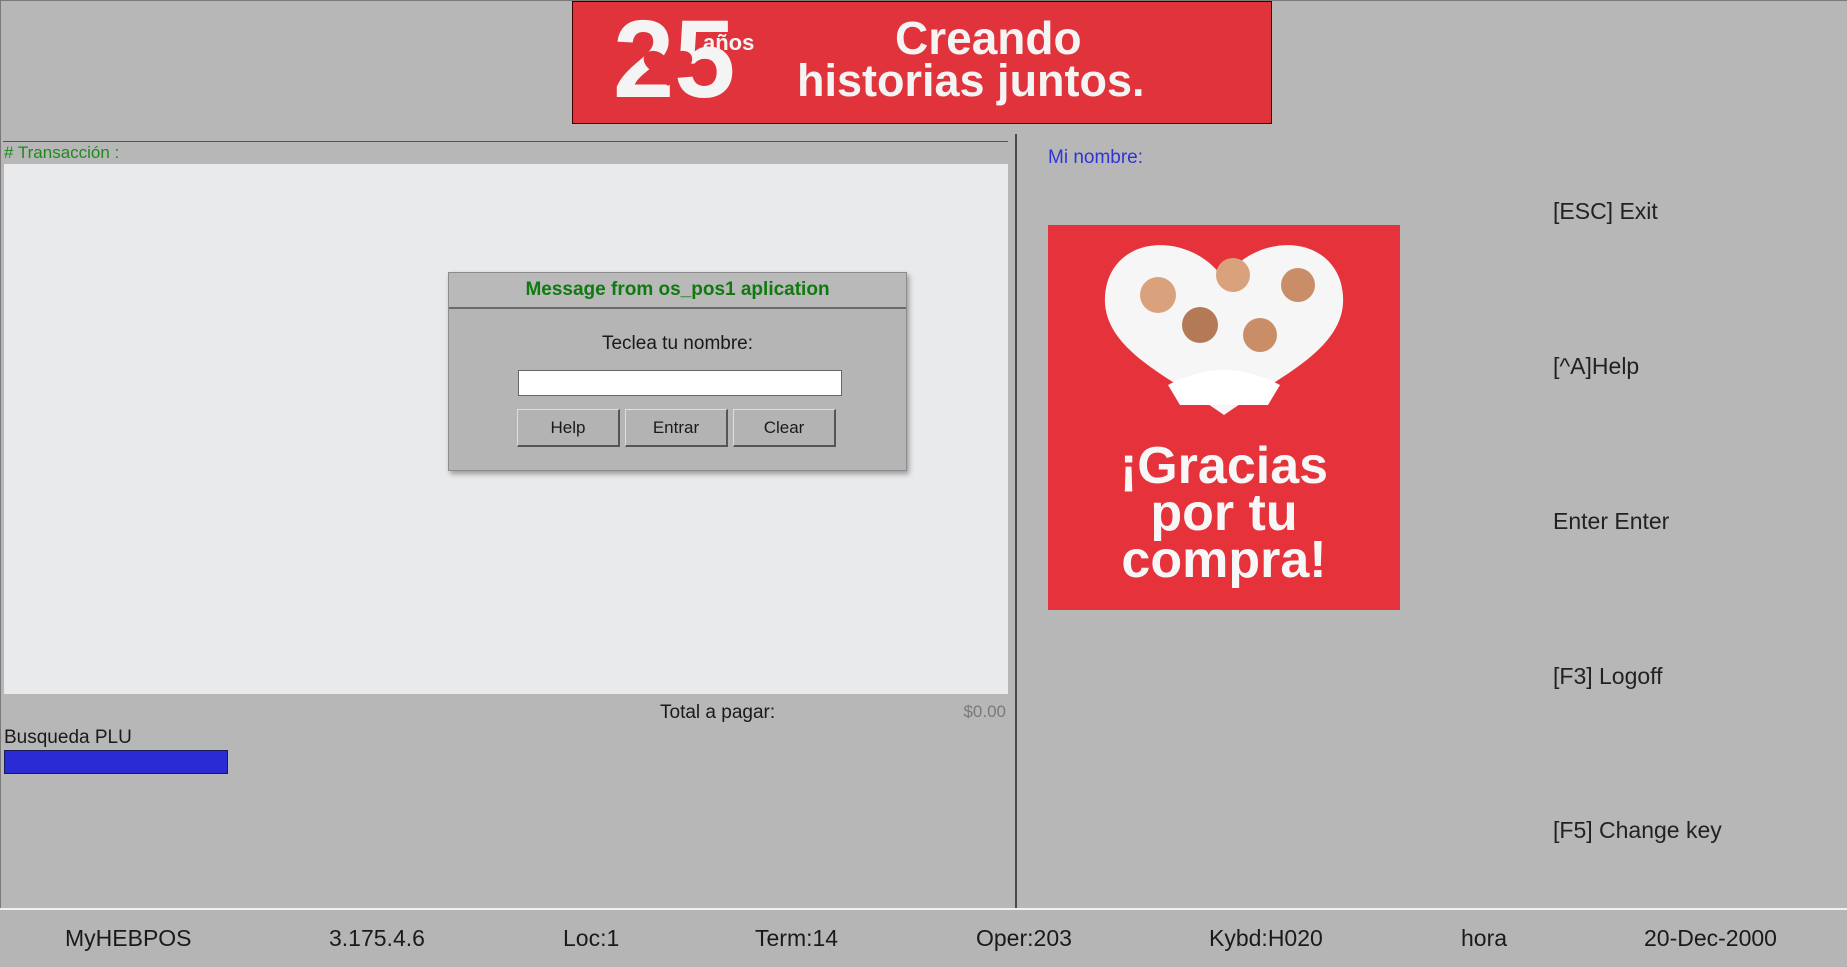  Describe the element at coordinates (784, 428) in the screenshot. I see `clear-button: Clear` at that location.